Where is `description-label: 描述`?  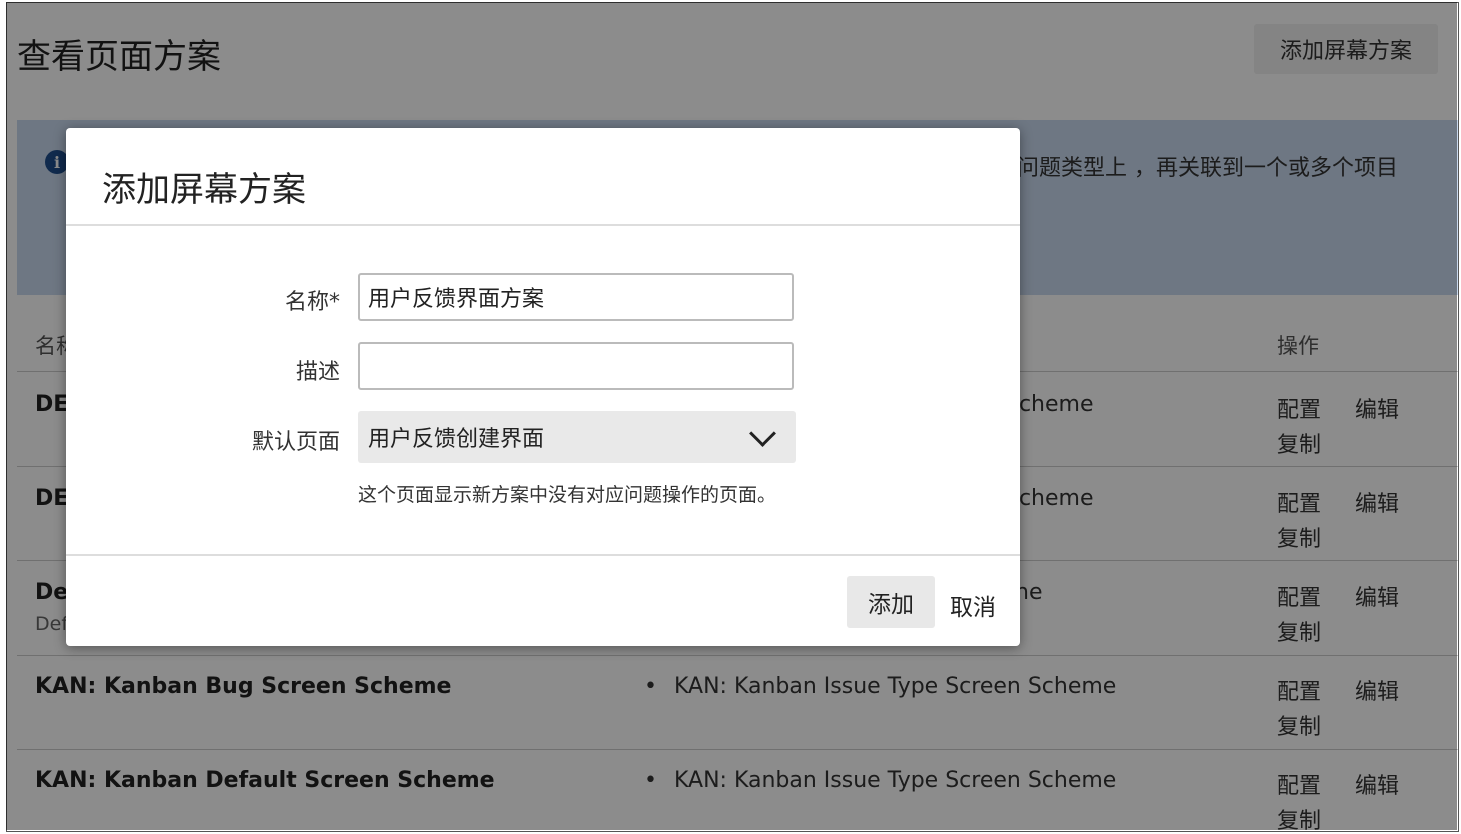
description-label: 描述 is located at coordinates (317, 372).